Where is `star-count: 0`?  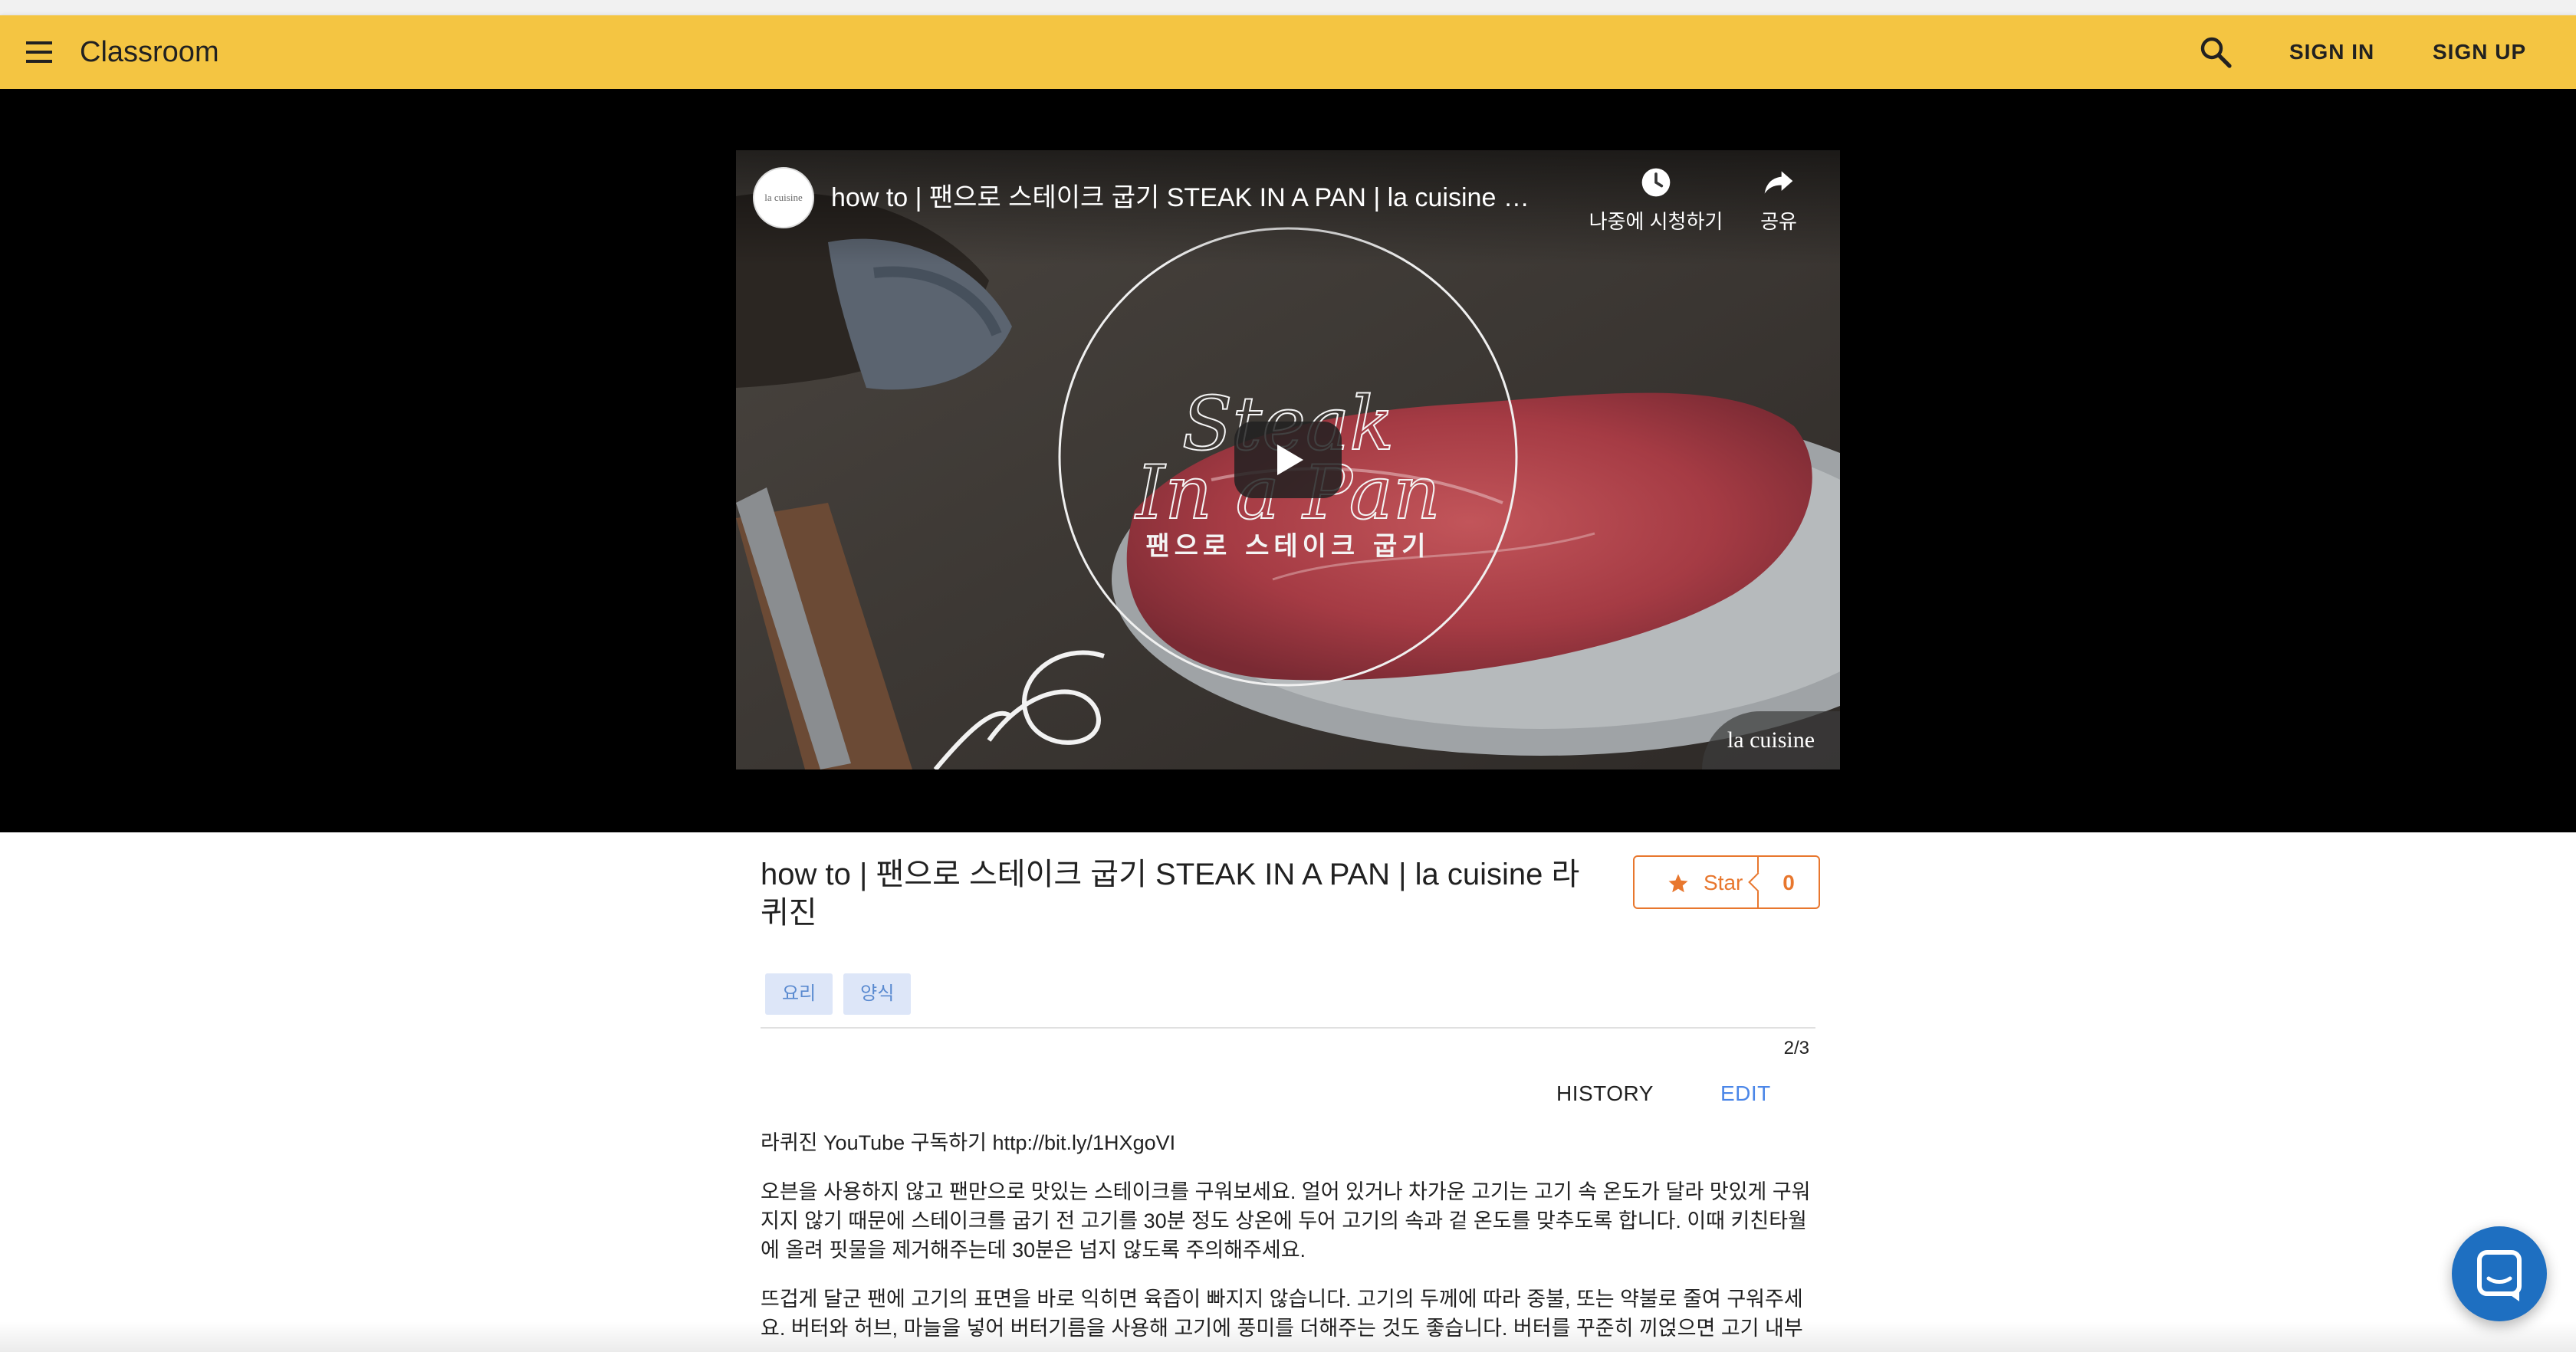
star-count: 0 is located at coordinates (1789, 882).